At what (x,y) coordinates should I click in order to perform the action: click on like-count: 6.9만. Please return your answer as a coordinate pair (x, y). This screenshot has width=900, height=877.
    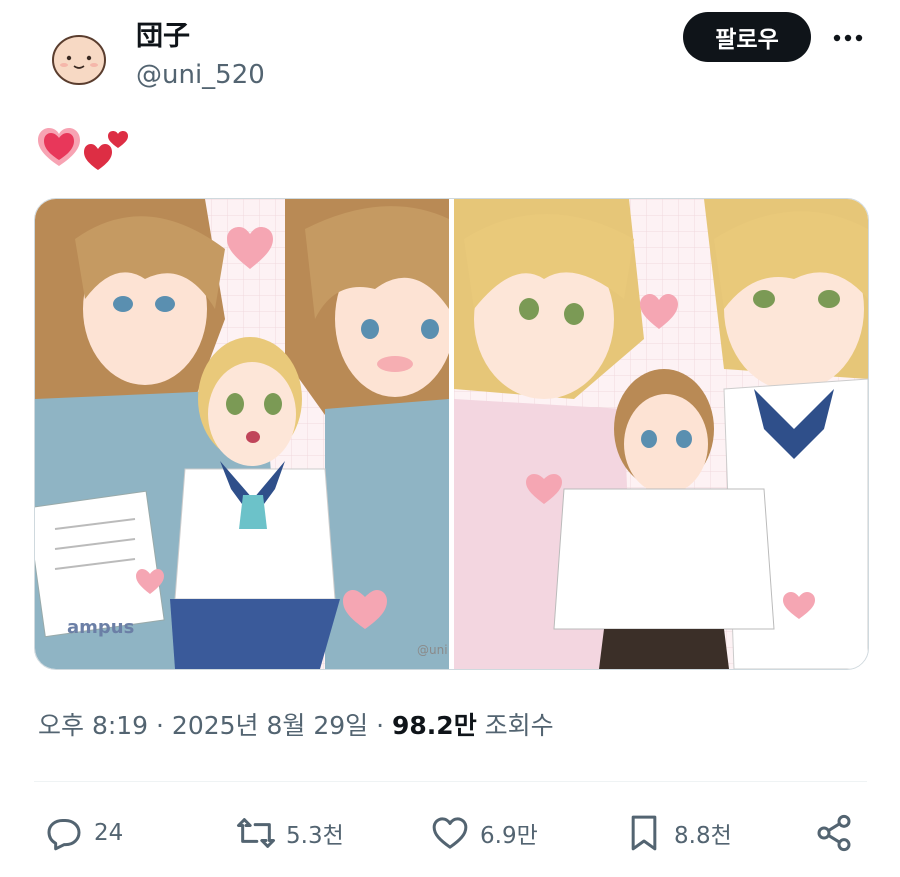
    Looking at the image, I should click on (509, 836).